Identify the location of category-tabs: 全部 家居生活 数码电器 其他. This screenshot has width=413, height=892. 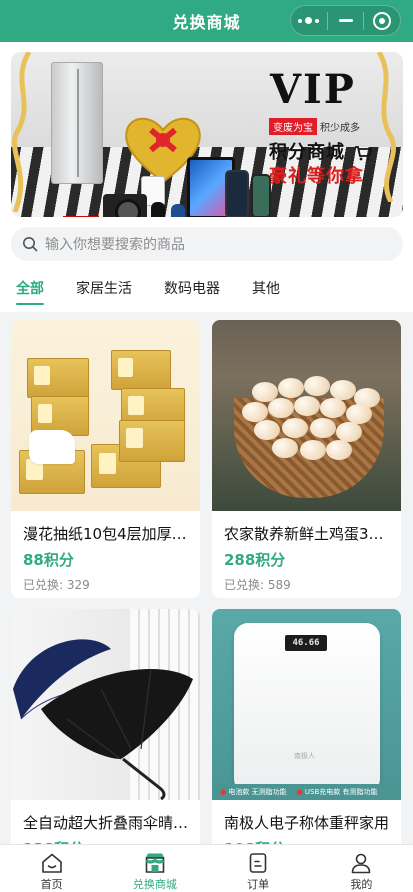
(206, 291).